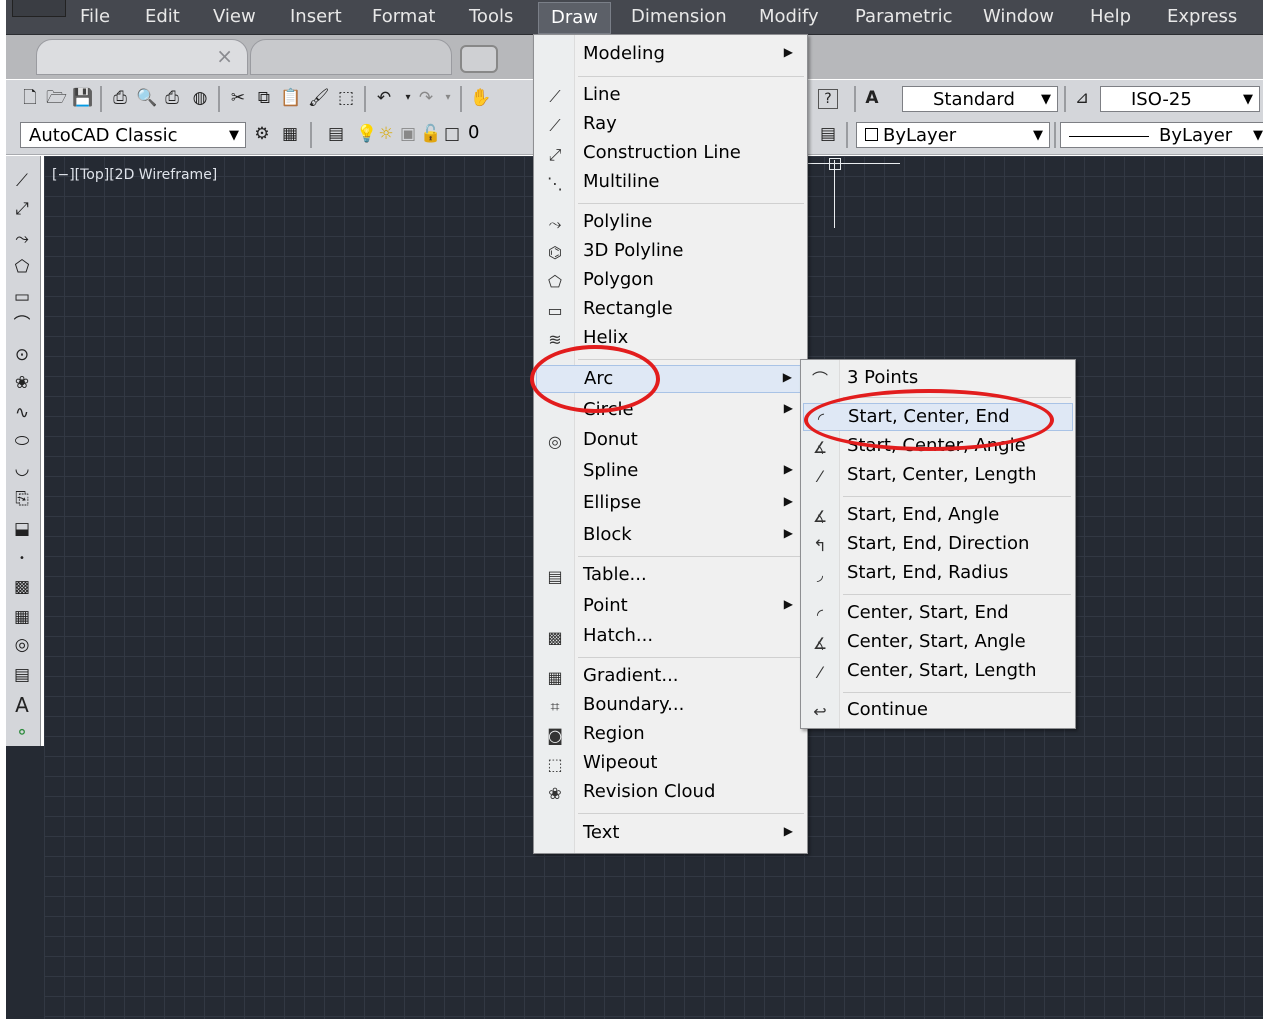 The height and width of the screenshot is (1019, 1263). What do you see at coordinates (872, 98) in the screenshot?
I see `text-style-icon: A` at bounding box center [872, 98].